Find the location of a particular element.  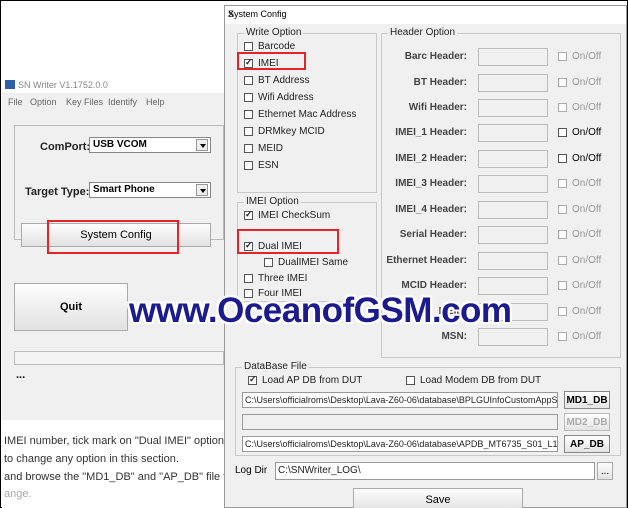

watermark: www.OceanofGSM.com is located at coordinates (320, 310).